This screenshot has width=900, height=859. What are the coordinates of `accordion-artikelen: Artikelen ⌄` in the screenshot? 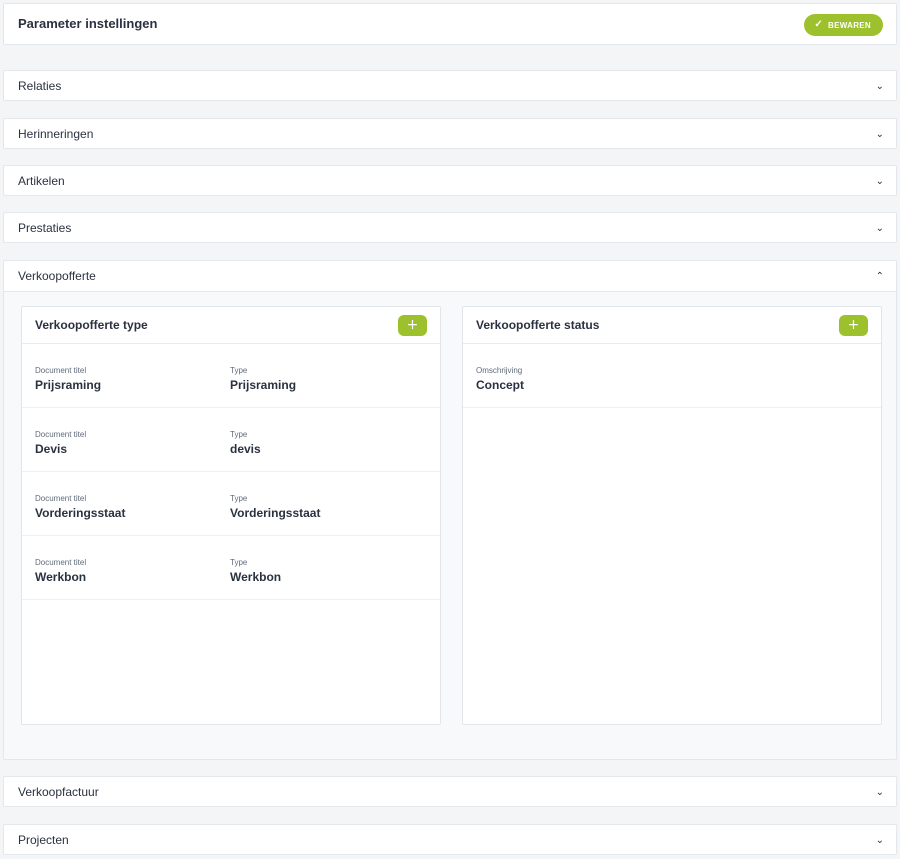 It's located at (450, 180).